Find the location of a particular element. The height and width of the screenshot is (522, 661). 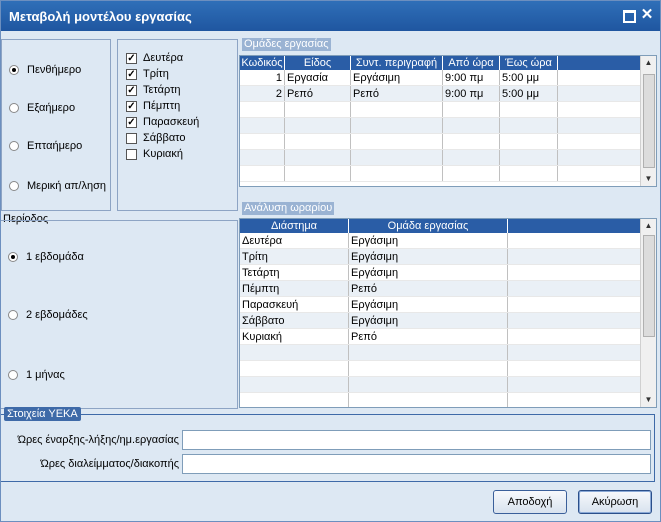

column-header: Διάστημα is located at coordinates (294, 226).